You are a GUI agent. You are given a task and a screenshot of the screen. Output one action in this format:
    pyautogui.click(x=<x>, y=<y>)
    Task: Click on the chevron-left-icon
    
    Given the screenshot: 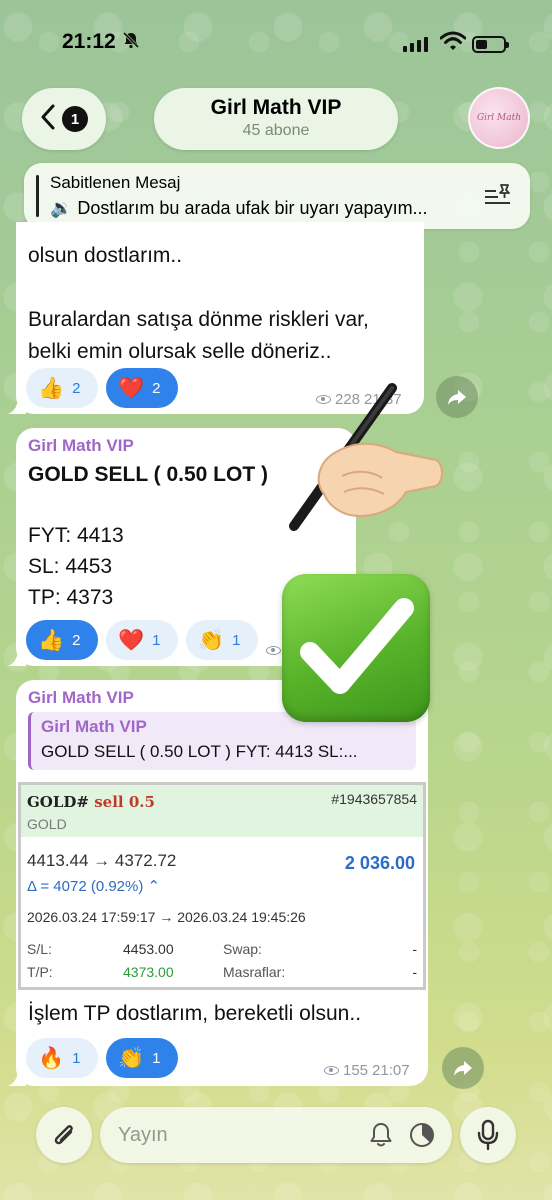 What is the action you would take?
    pyautogui.click(x=48, y=119)
    